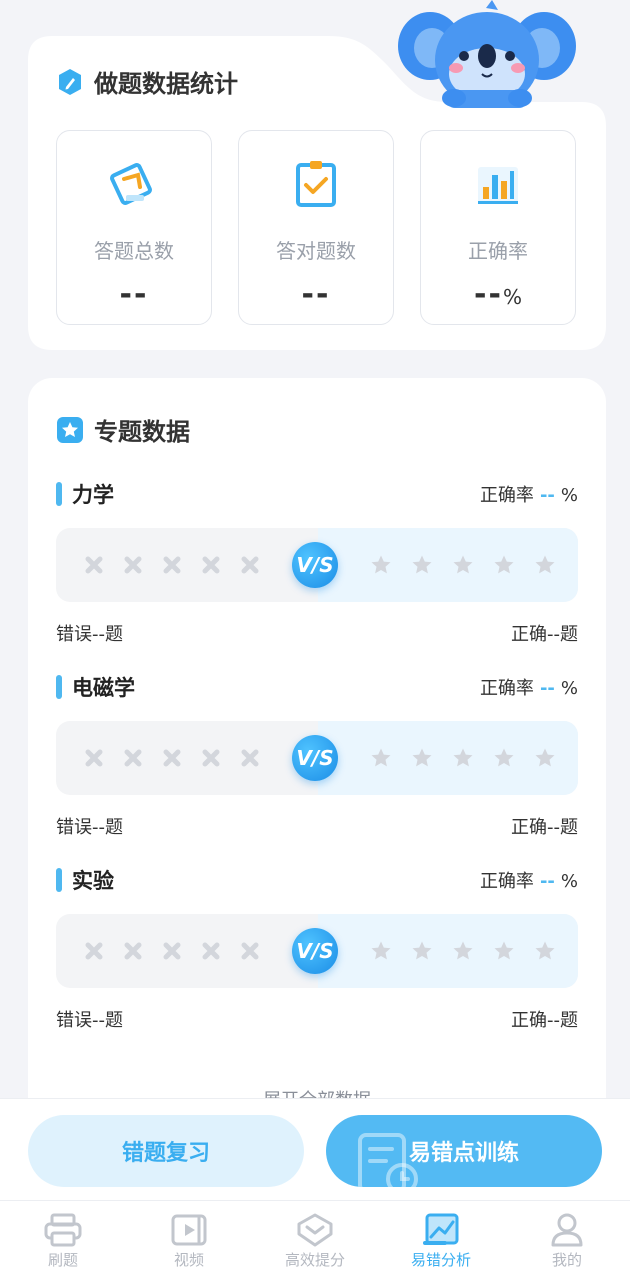 This screenshot has width=630, height=1280. What do you see at coordinates (314, 1260) in the screenshot?
I see `nav-label: 高效提分` at bounding box center [314, 1260].